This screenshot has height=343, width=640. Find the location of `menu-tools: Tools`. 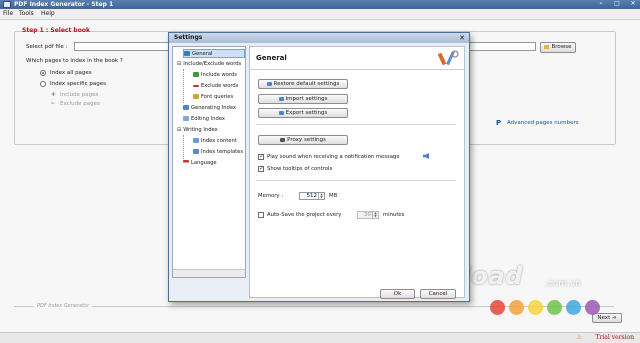

menu-tools: Tools is located at coordinates (26, 13).